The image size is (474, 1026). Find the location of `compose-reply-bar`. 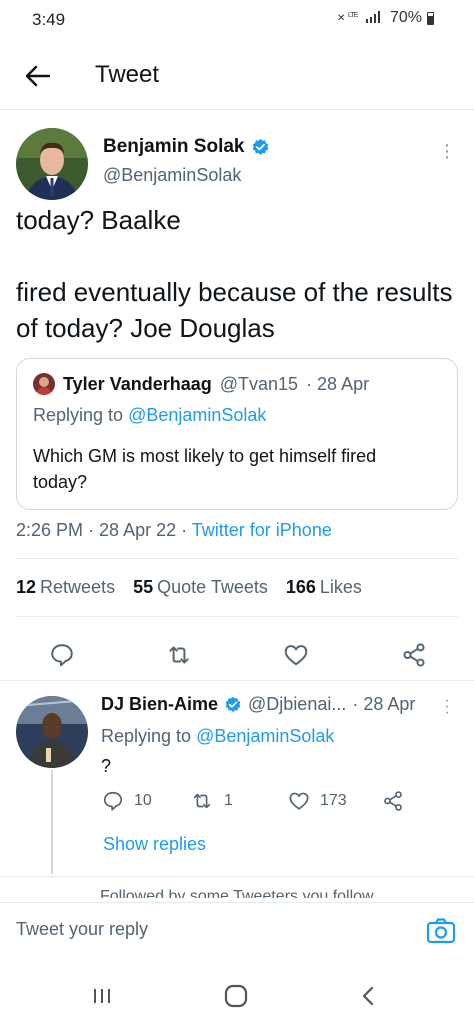

compose-reply-bar is located at coordinates (237, 931).